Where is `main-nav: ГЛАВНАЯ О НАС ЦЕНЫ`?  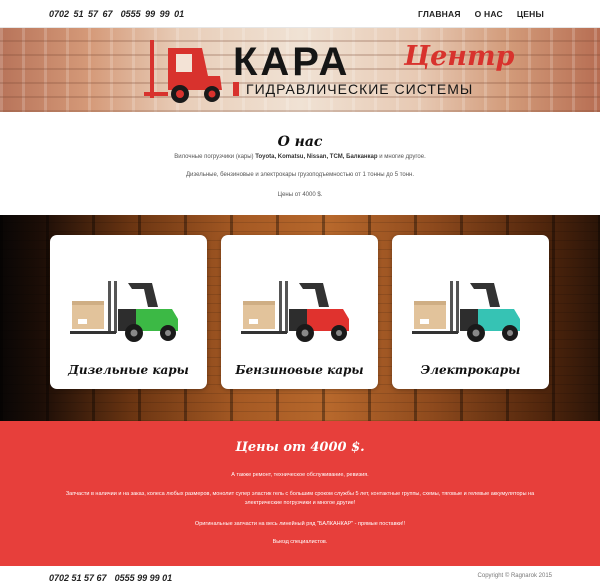 main-nav: ГЛАВНАЯ О НАС ЦЕНЫ is located at coordinates (481, 14).